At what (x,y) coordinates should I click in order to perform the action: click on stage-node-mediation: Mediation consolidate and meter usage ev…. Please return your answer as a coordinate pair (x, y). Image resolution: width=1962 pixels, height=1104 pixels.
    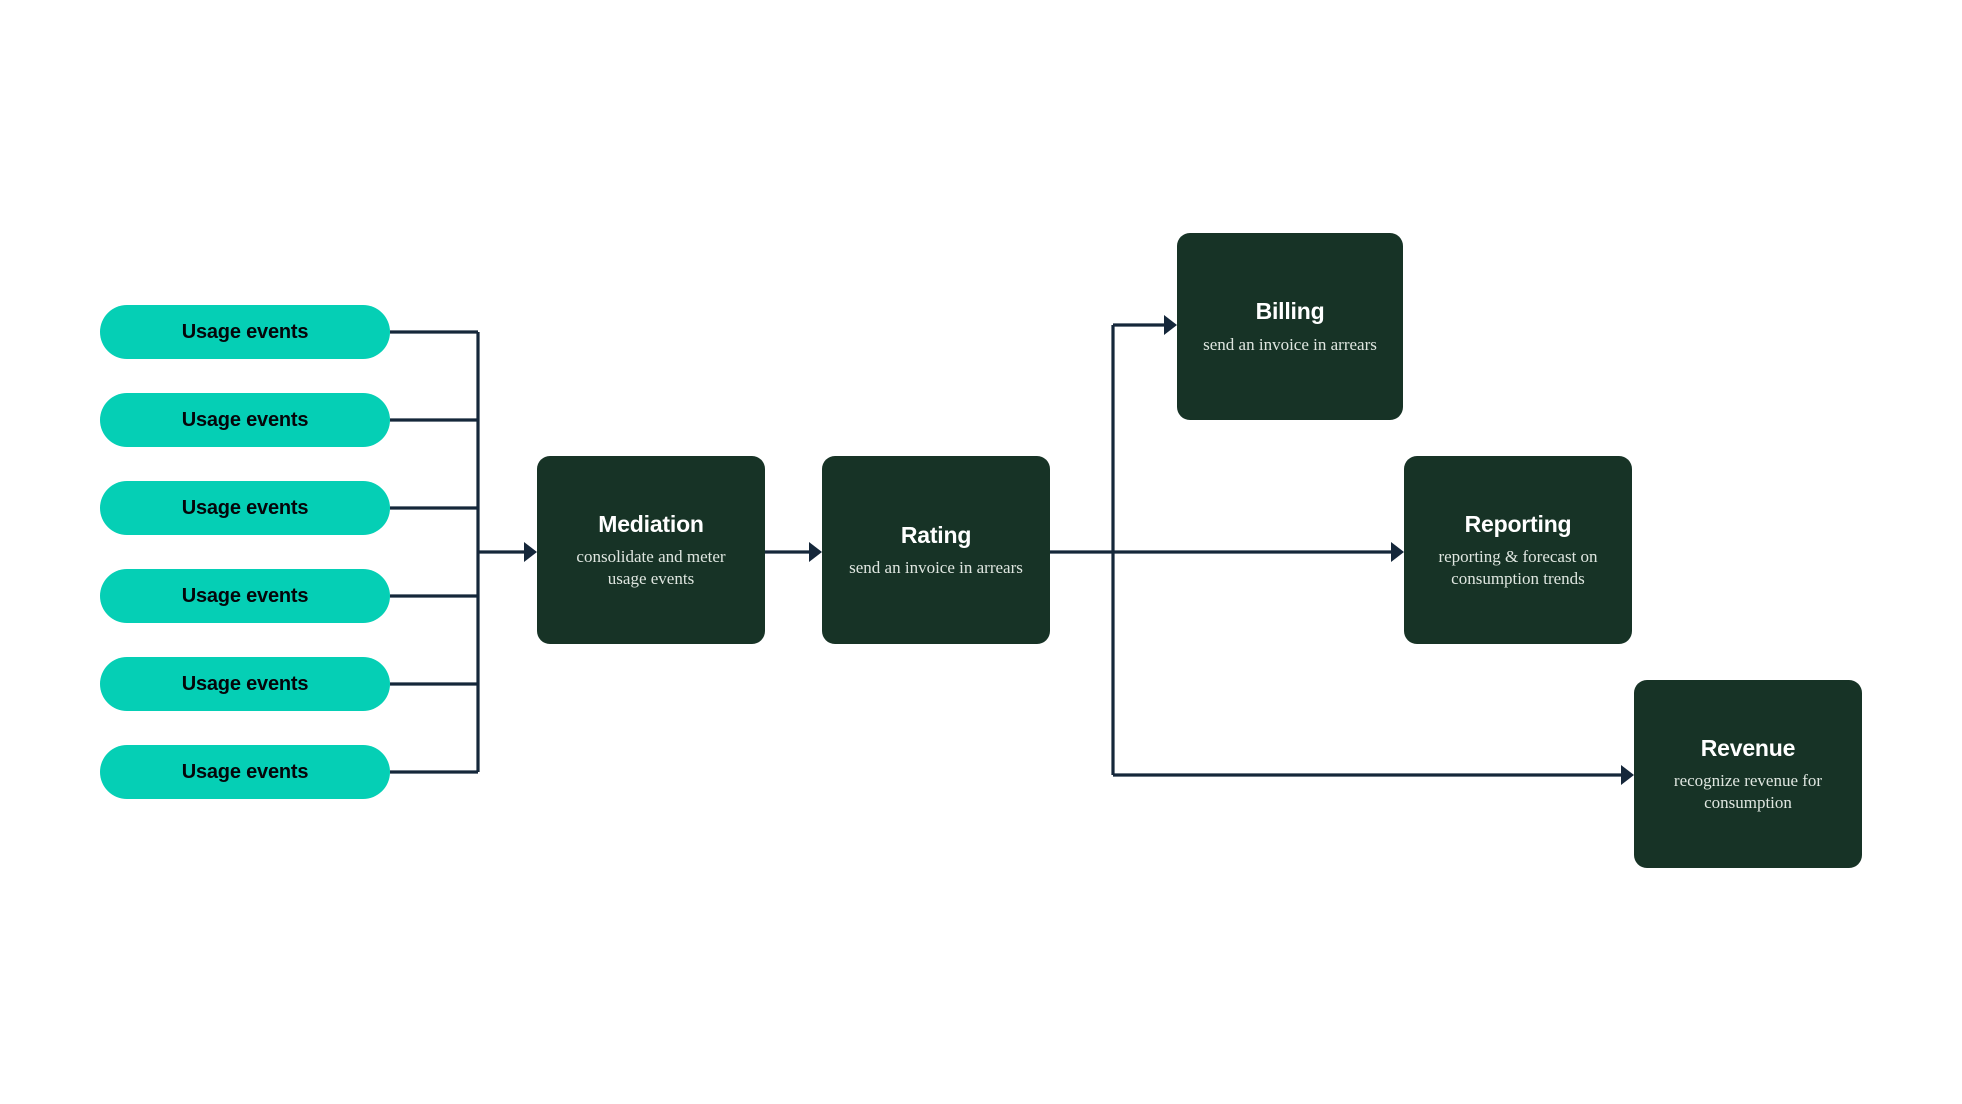
    Looking at the image, I should click on (651, 550).